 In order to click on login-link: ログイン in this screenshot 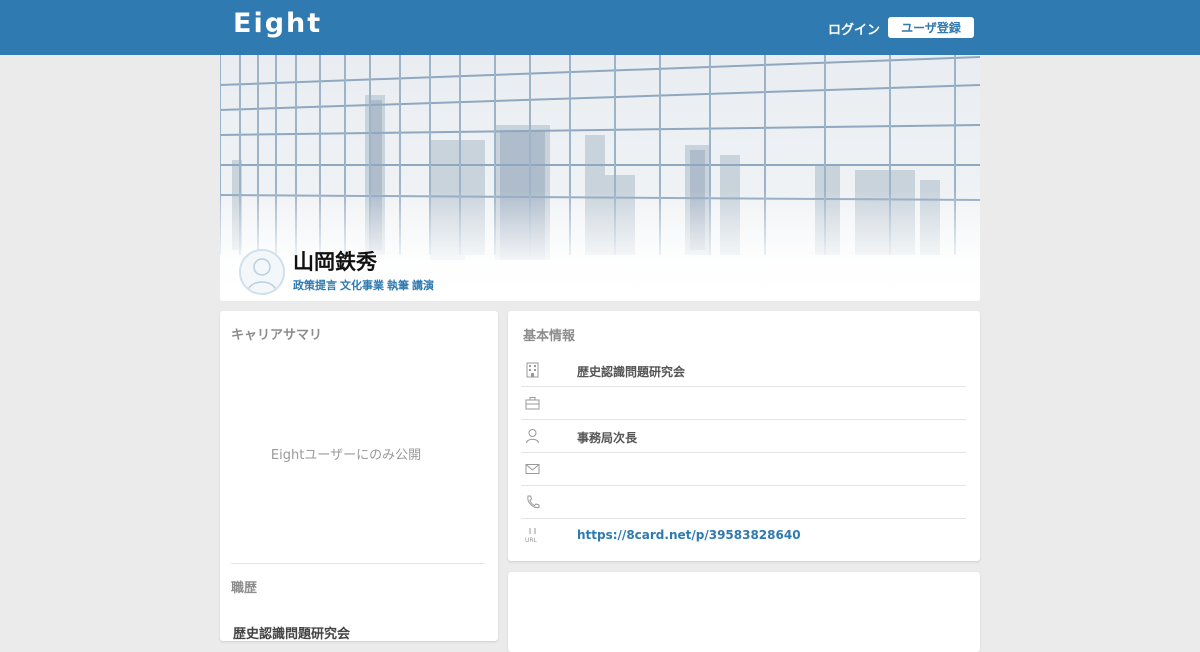, I will do `click(854, 28)`.